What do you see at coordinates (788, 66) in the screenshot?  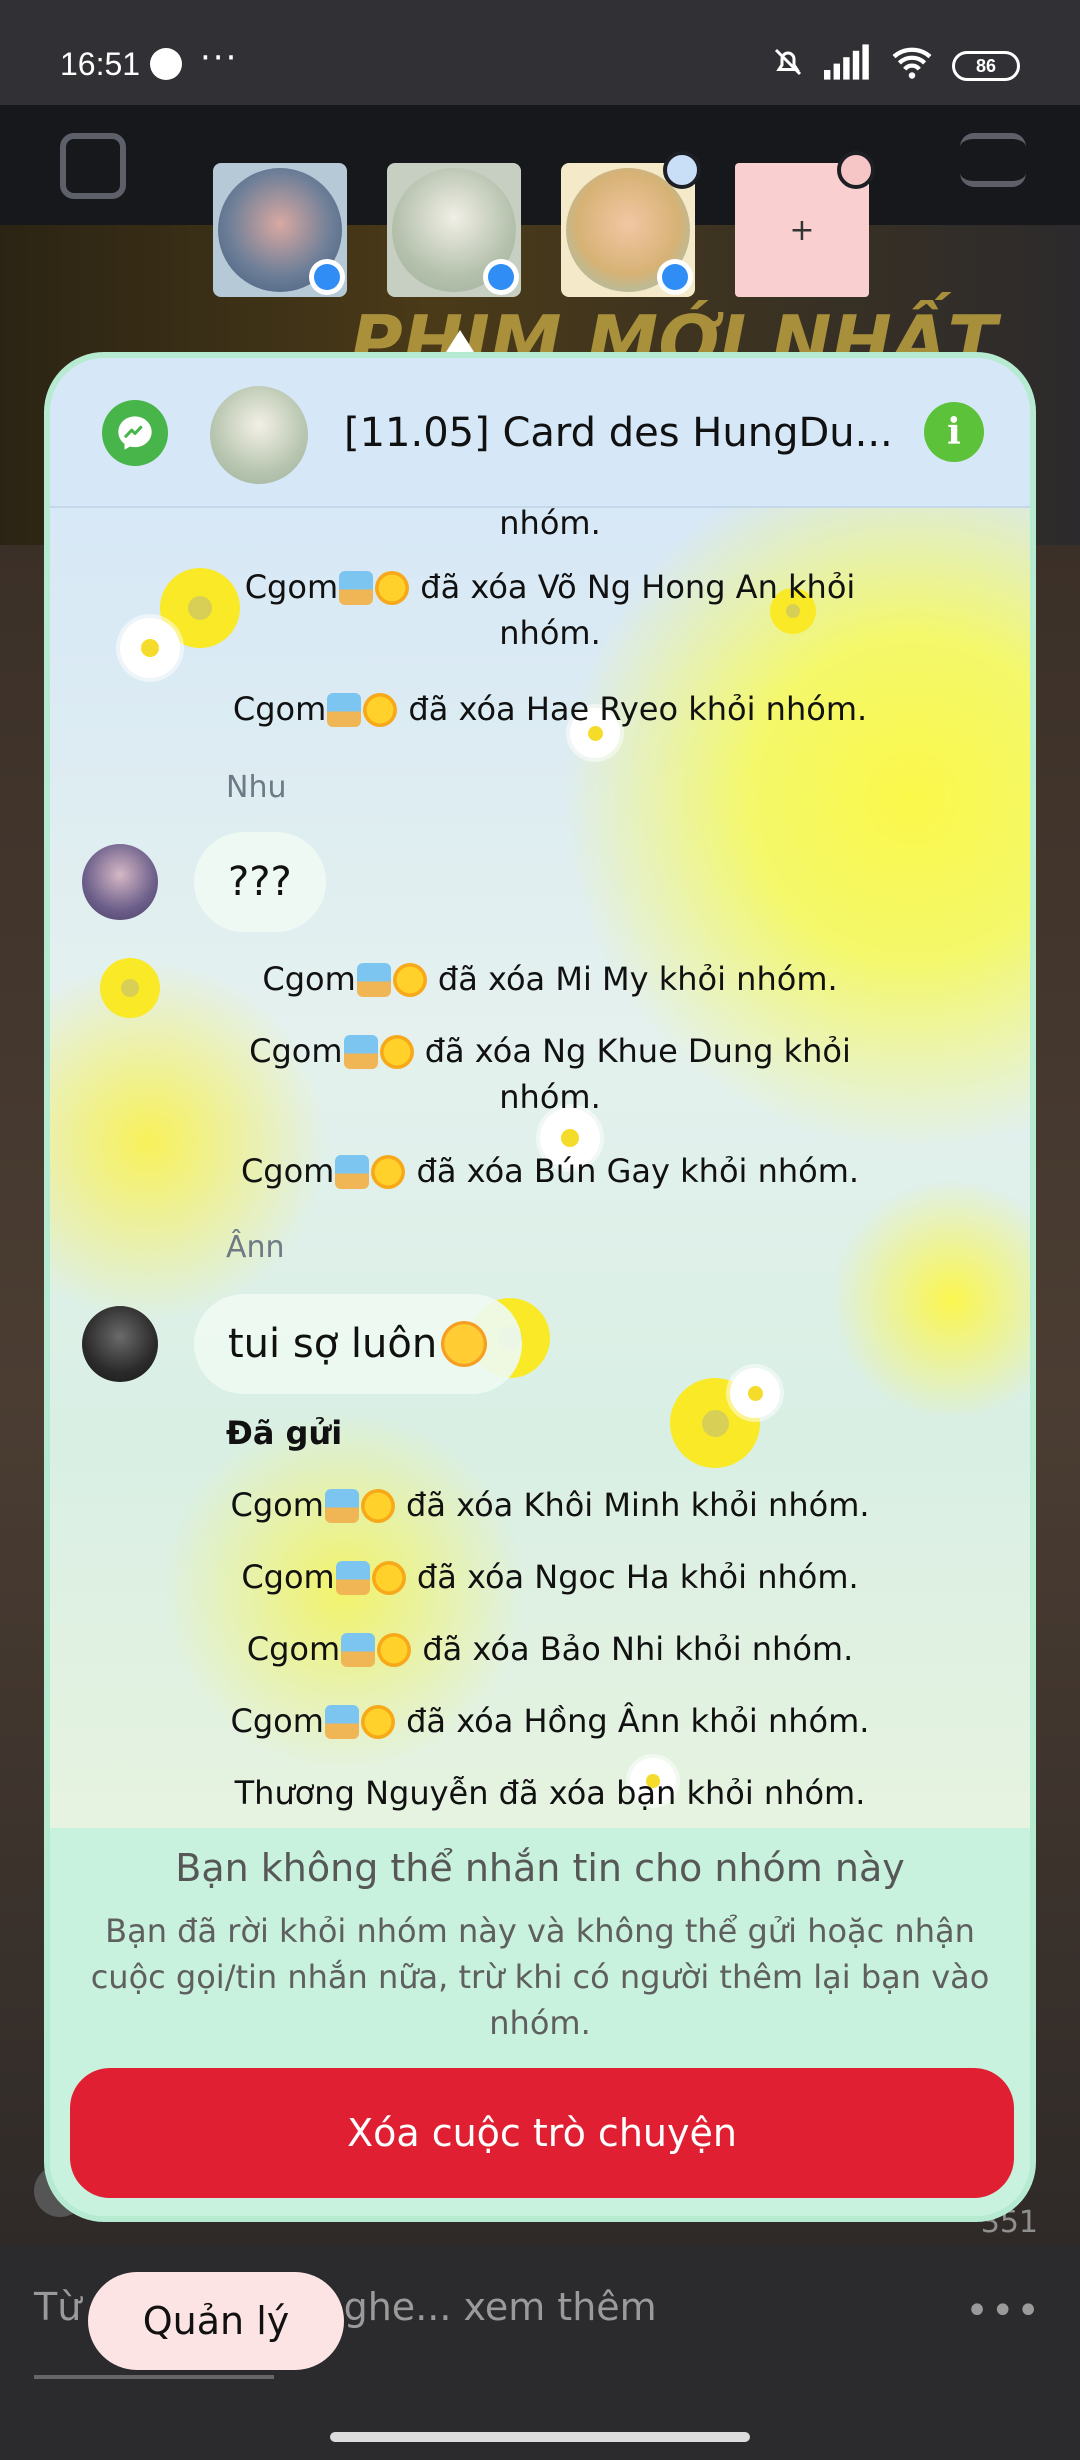 I see `bell-muted-icon` at bounding box center [788, 66].